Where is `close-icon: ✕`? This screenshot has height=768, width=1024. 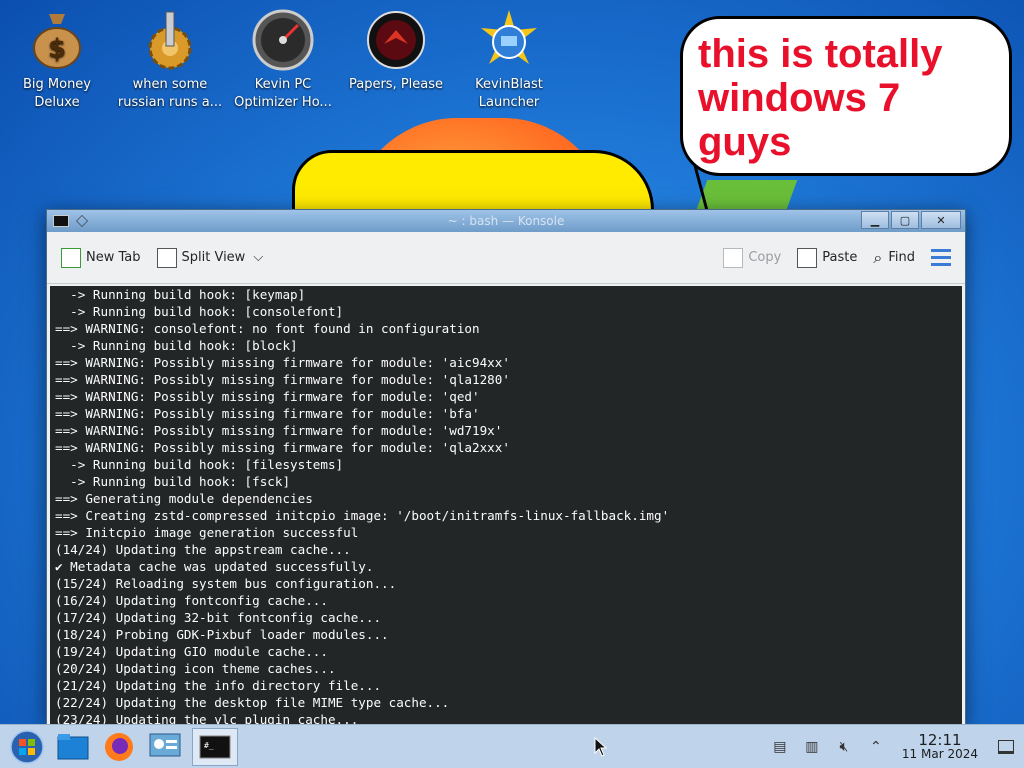 close-icon: ✕ is located at coordinates (941, 220).